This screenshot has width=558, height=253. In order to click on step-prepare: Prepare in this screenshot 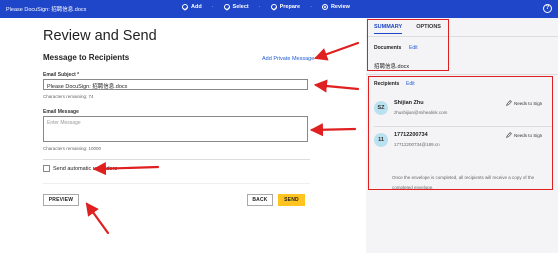, I will do `click(285, 7)`.